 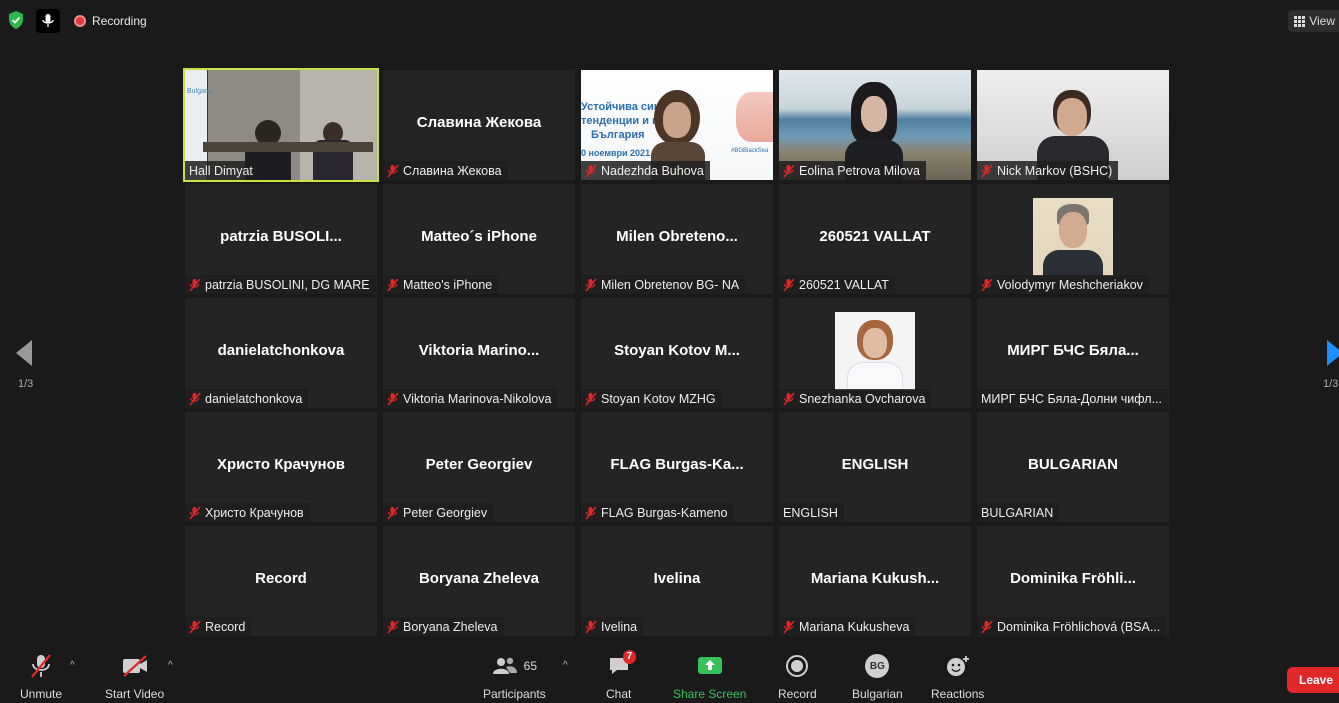 I want to click on chat-button: 7 Chat, so click(x=621, y=675).